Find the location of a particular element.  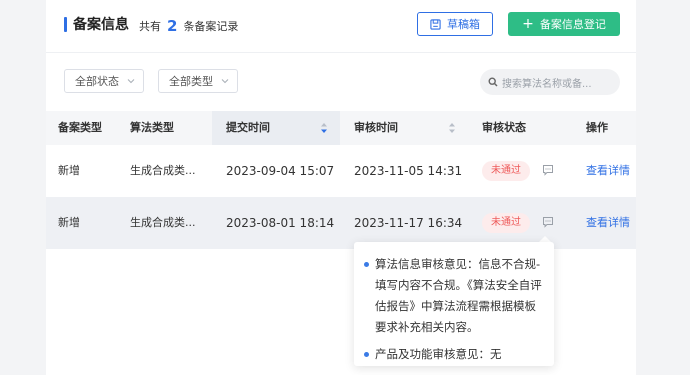

column-review-time: 审核时间 is located at coordinates (409, 128).